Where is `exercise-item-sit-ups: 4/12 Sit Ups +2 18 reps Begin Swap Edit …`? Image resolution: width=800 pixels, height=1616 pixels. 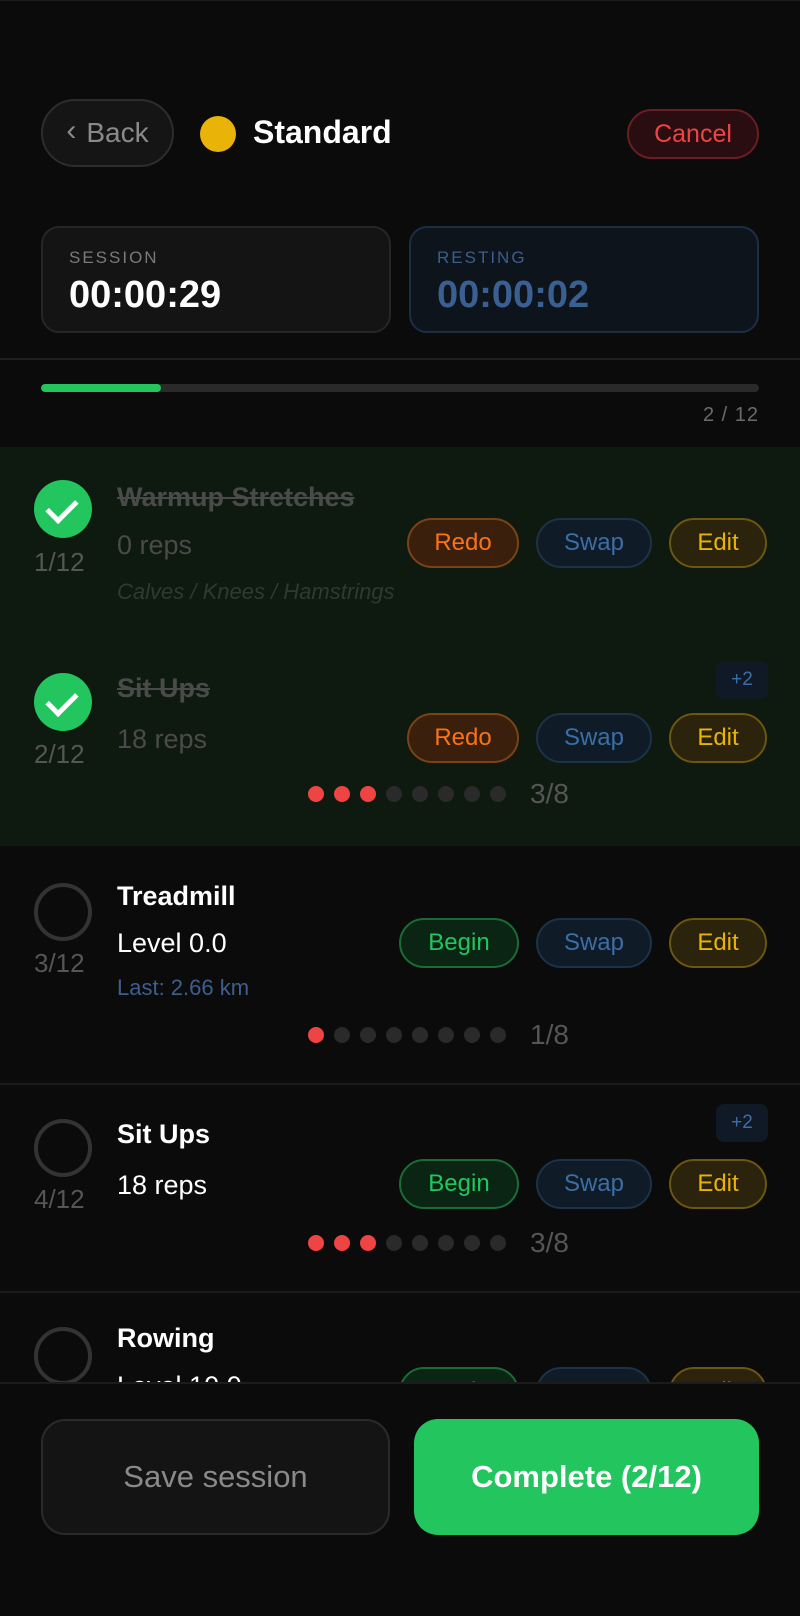 exercise-item-sit-ups: 4/12 Sit Ups +2 18 reps Begin Swap Edit … is located at coordinates (400, 1188).